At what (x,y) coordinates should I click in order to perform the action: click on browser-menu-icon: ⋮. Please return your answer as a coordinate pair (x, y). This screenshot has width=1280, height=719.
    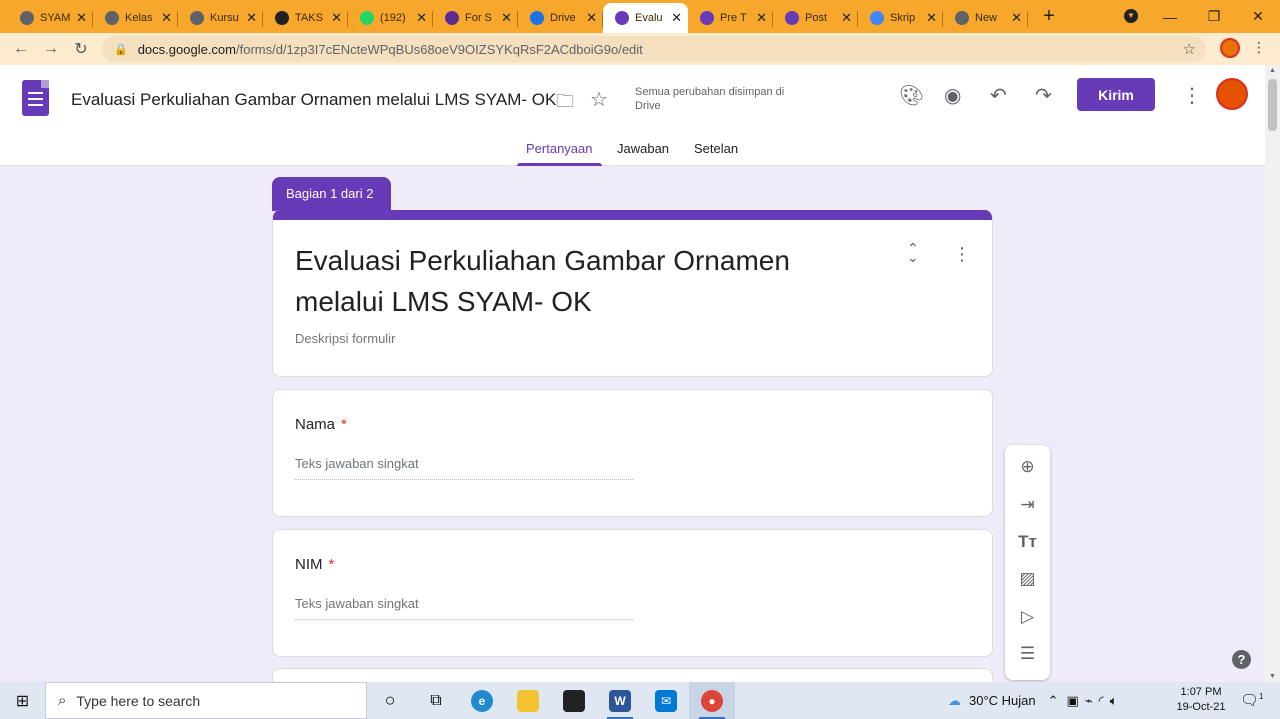
    Looking at the image, I should click on (1259, 47).